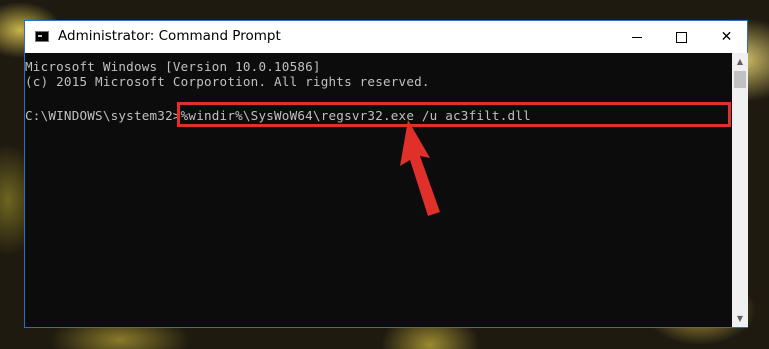  What do you see at coordinates (454, 114) in the screenshot?
I see `command-highlight-box` at bounding box center [454, 114].